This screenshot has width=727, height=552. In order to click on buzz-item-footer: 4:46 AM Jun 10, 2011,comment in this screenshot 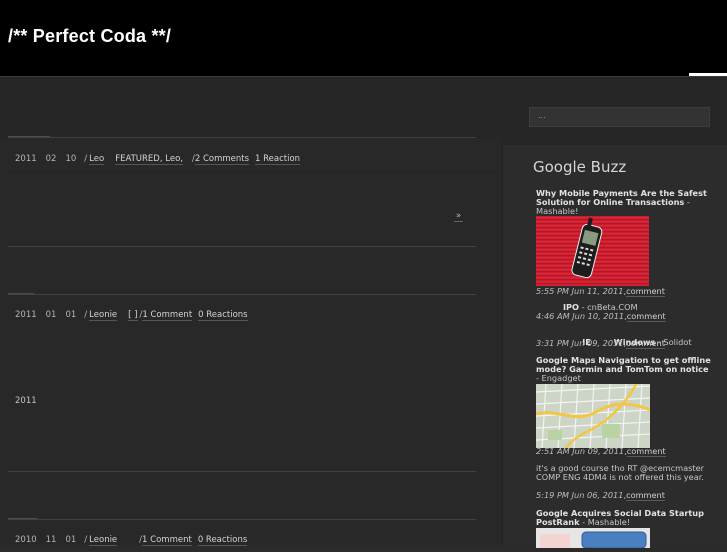, I will do `click(623, 316)`.